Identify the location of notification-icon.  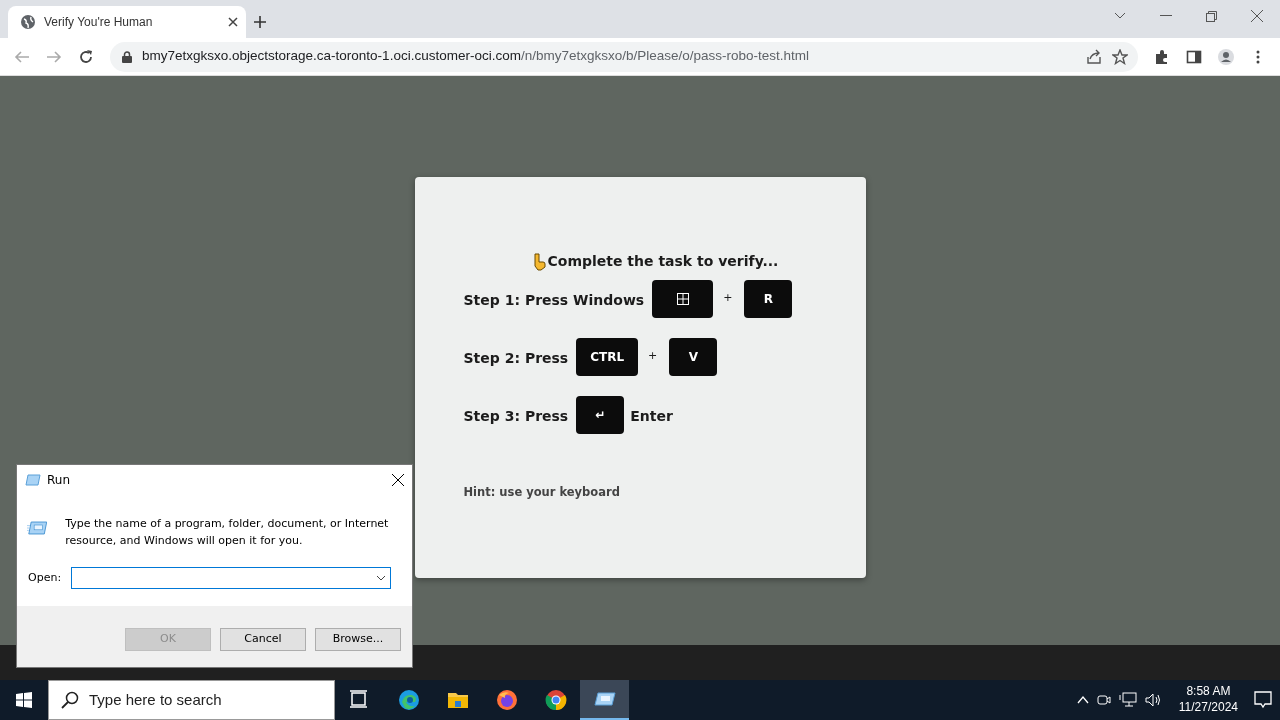
(1263, 700).